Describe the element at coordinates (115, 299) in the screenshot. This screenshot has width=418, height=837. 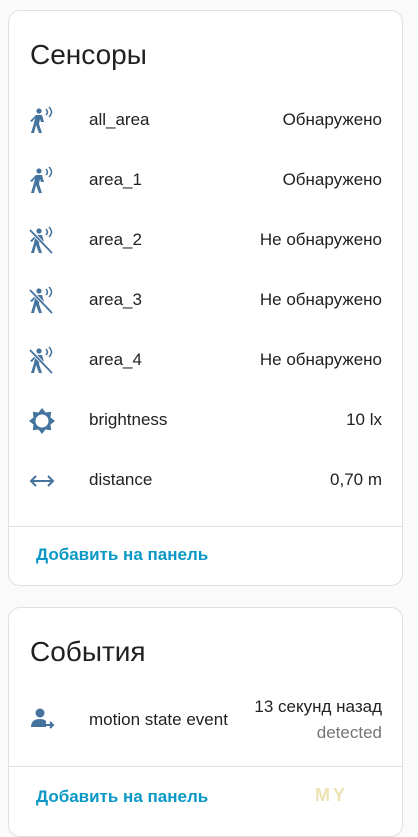
I see `sensor-name: area_3` at that location.